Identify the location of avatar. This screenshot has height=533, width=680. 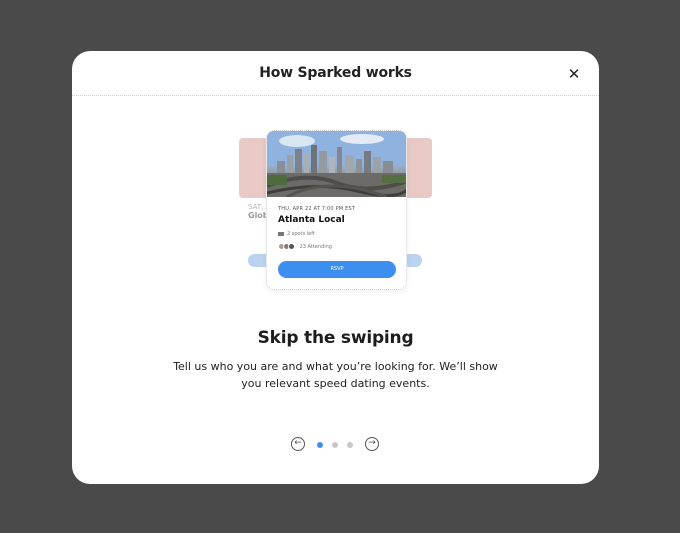
(291, 246).